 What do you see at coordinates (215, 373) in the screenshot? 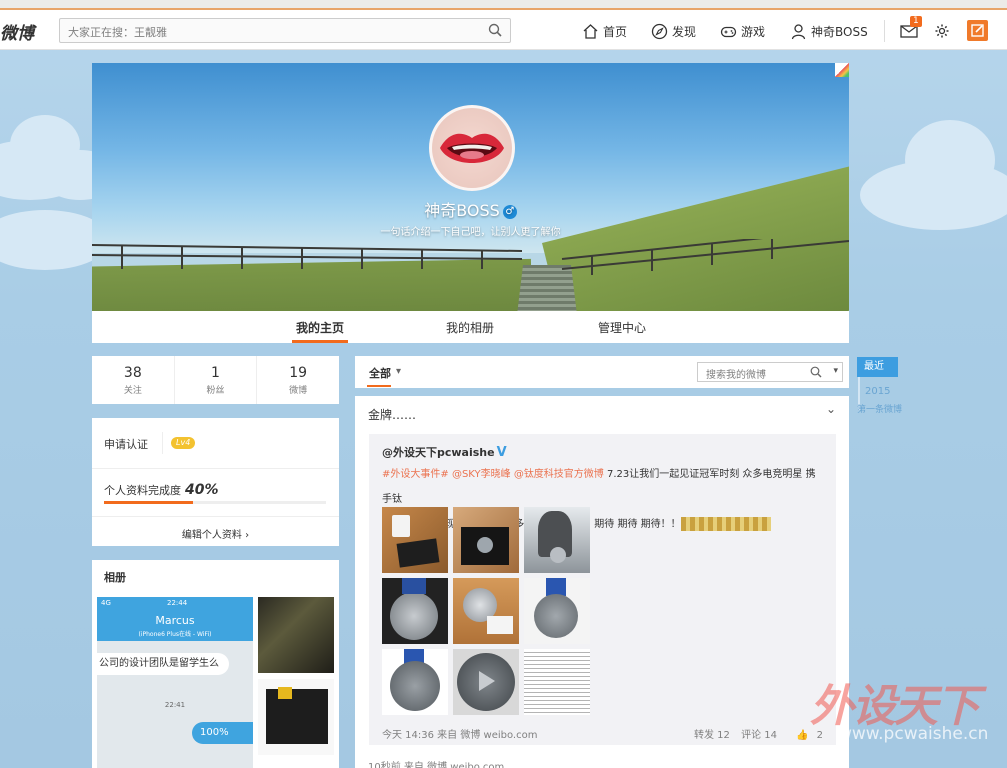
I see `stat-followers-num: 1` at bounding box center [215, 373].